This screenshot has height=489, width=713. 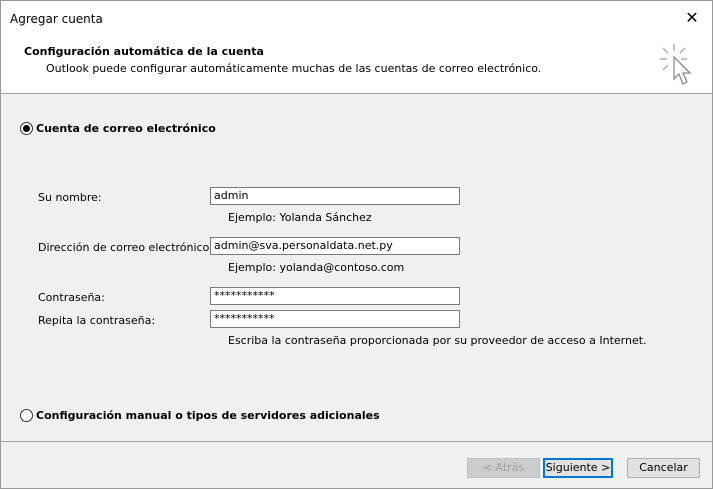 I want to click on email-account-label: Cuenta de correo electrónico, so click(x=126, y=128).